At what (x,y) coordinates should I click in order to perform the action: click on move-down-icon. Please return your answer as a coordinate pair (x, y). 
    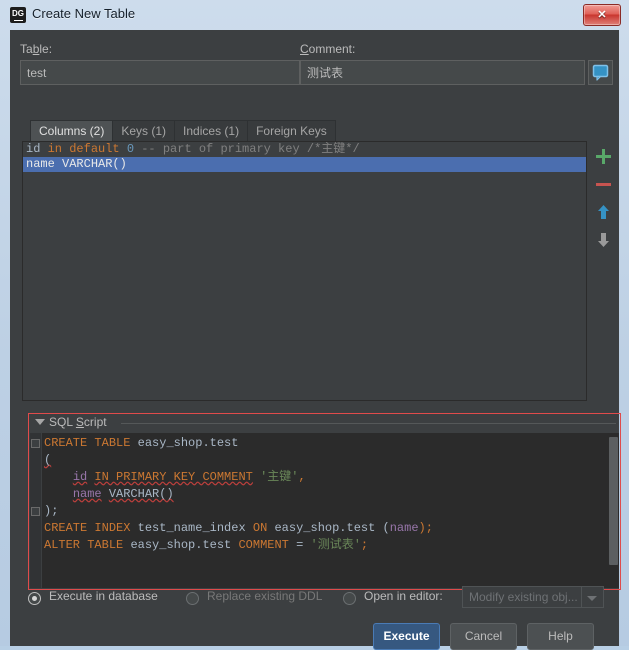
    Looking at the image, I should click on (603, 240).